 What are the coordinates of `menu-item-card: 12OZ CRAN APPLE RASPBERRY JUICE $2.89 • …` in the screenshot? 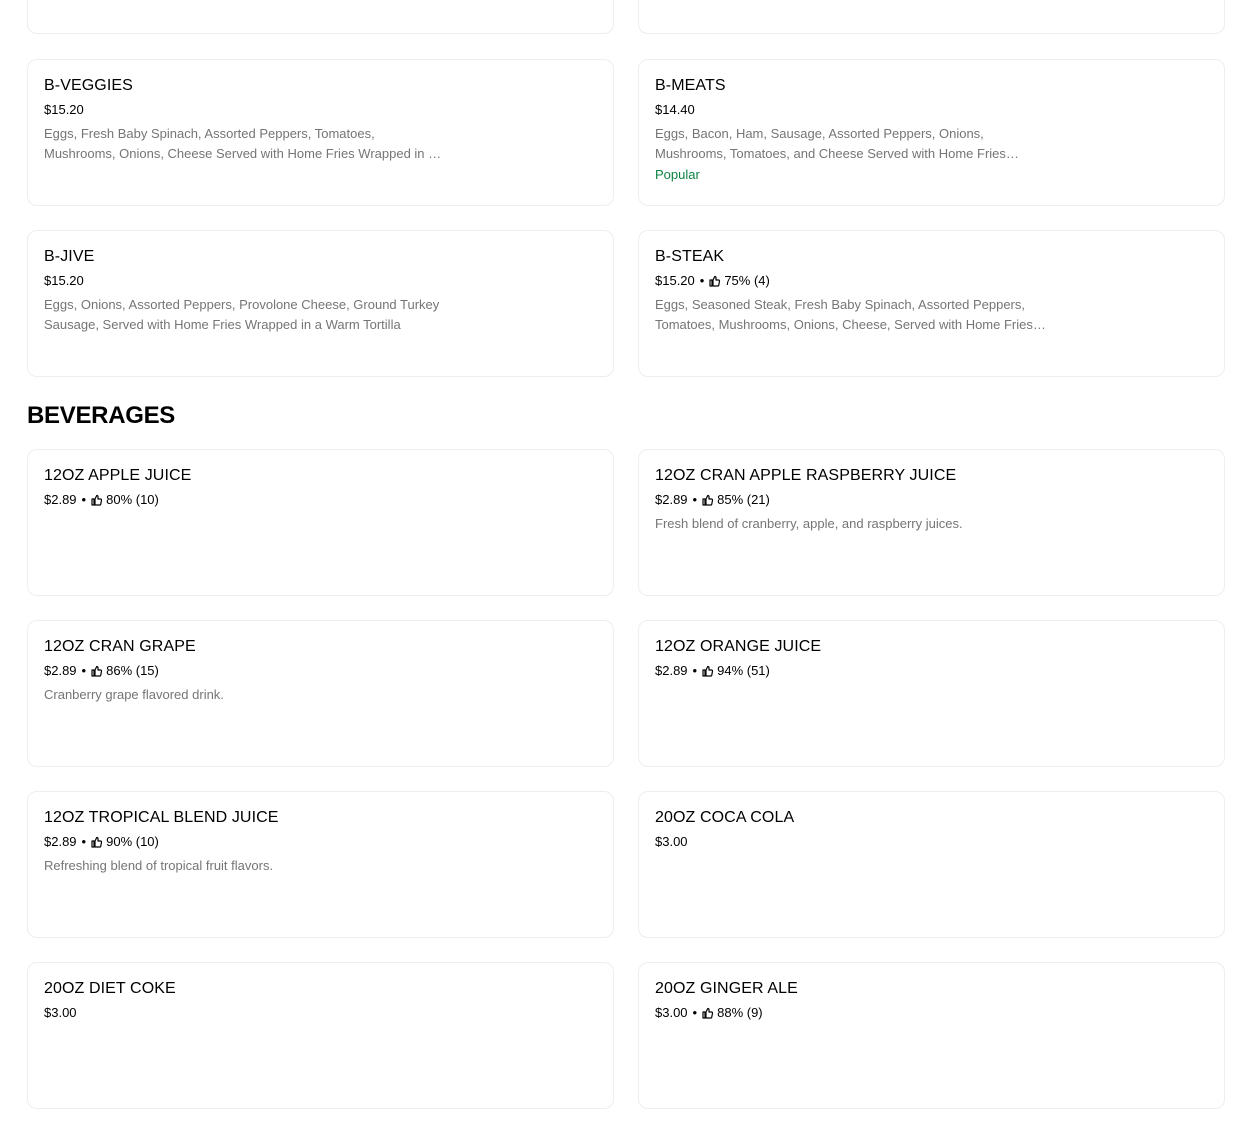 It's located at (931, 522).